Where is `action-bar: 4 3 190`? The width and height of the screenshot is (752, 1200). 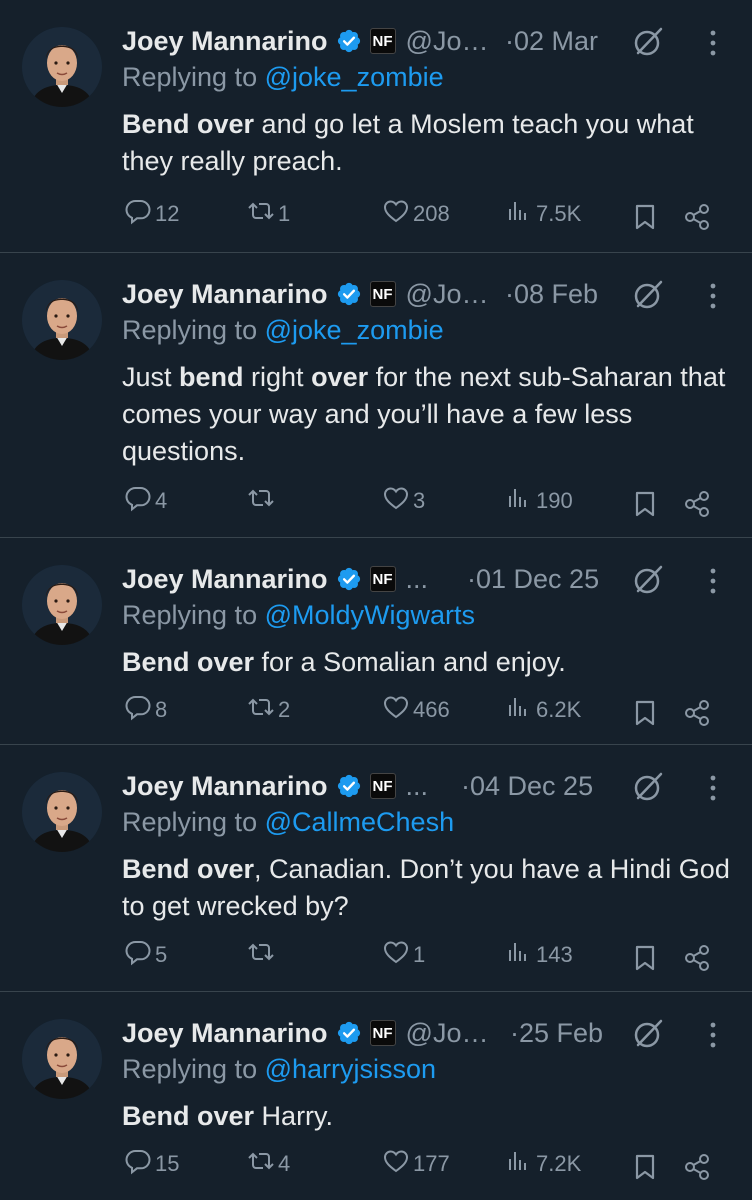
action-bar: 4 3 190 is located at coordinates (376, 504).